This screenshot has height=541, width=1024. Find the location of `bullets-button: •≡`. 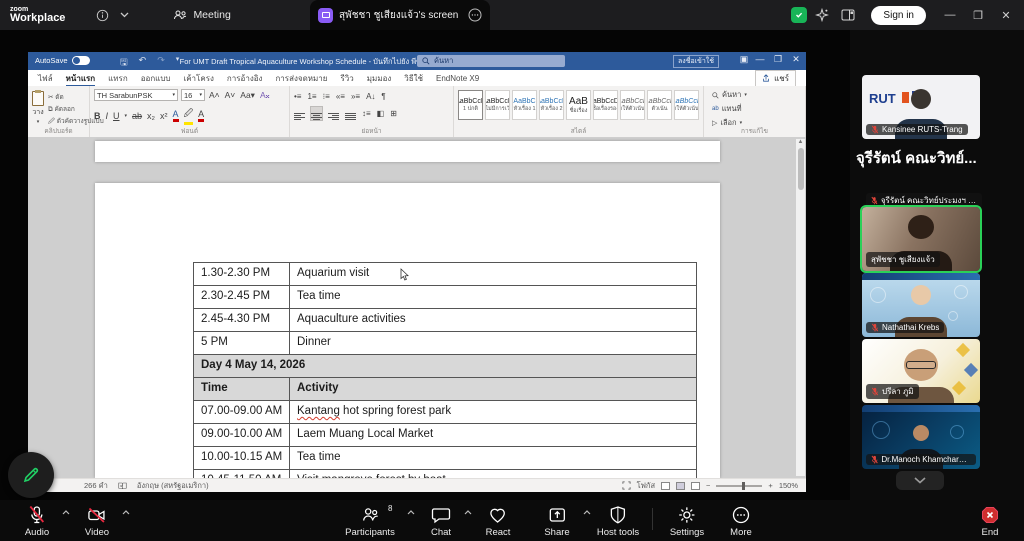

bullets-button: •≡ is located at coordinates (297, 96).